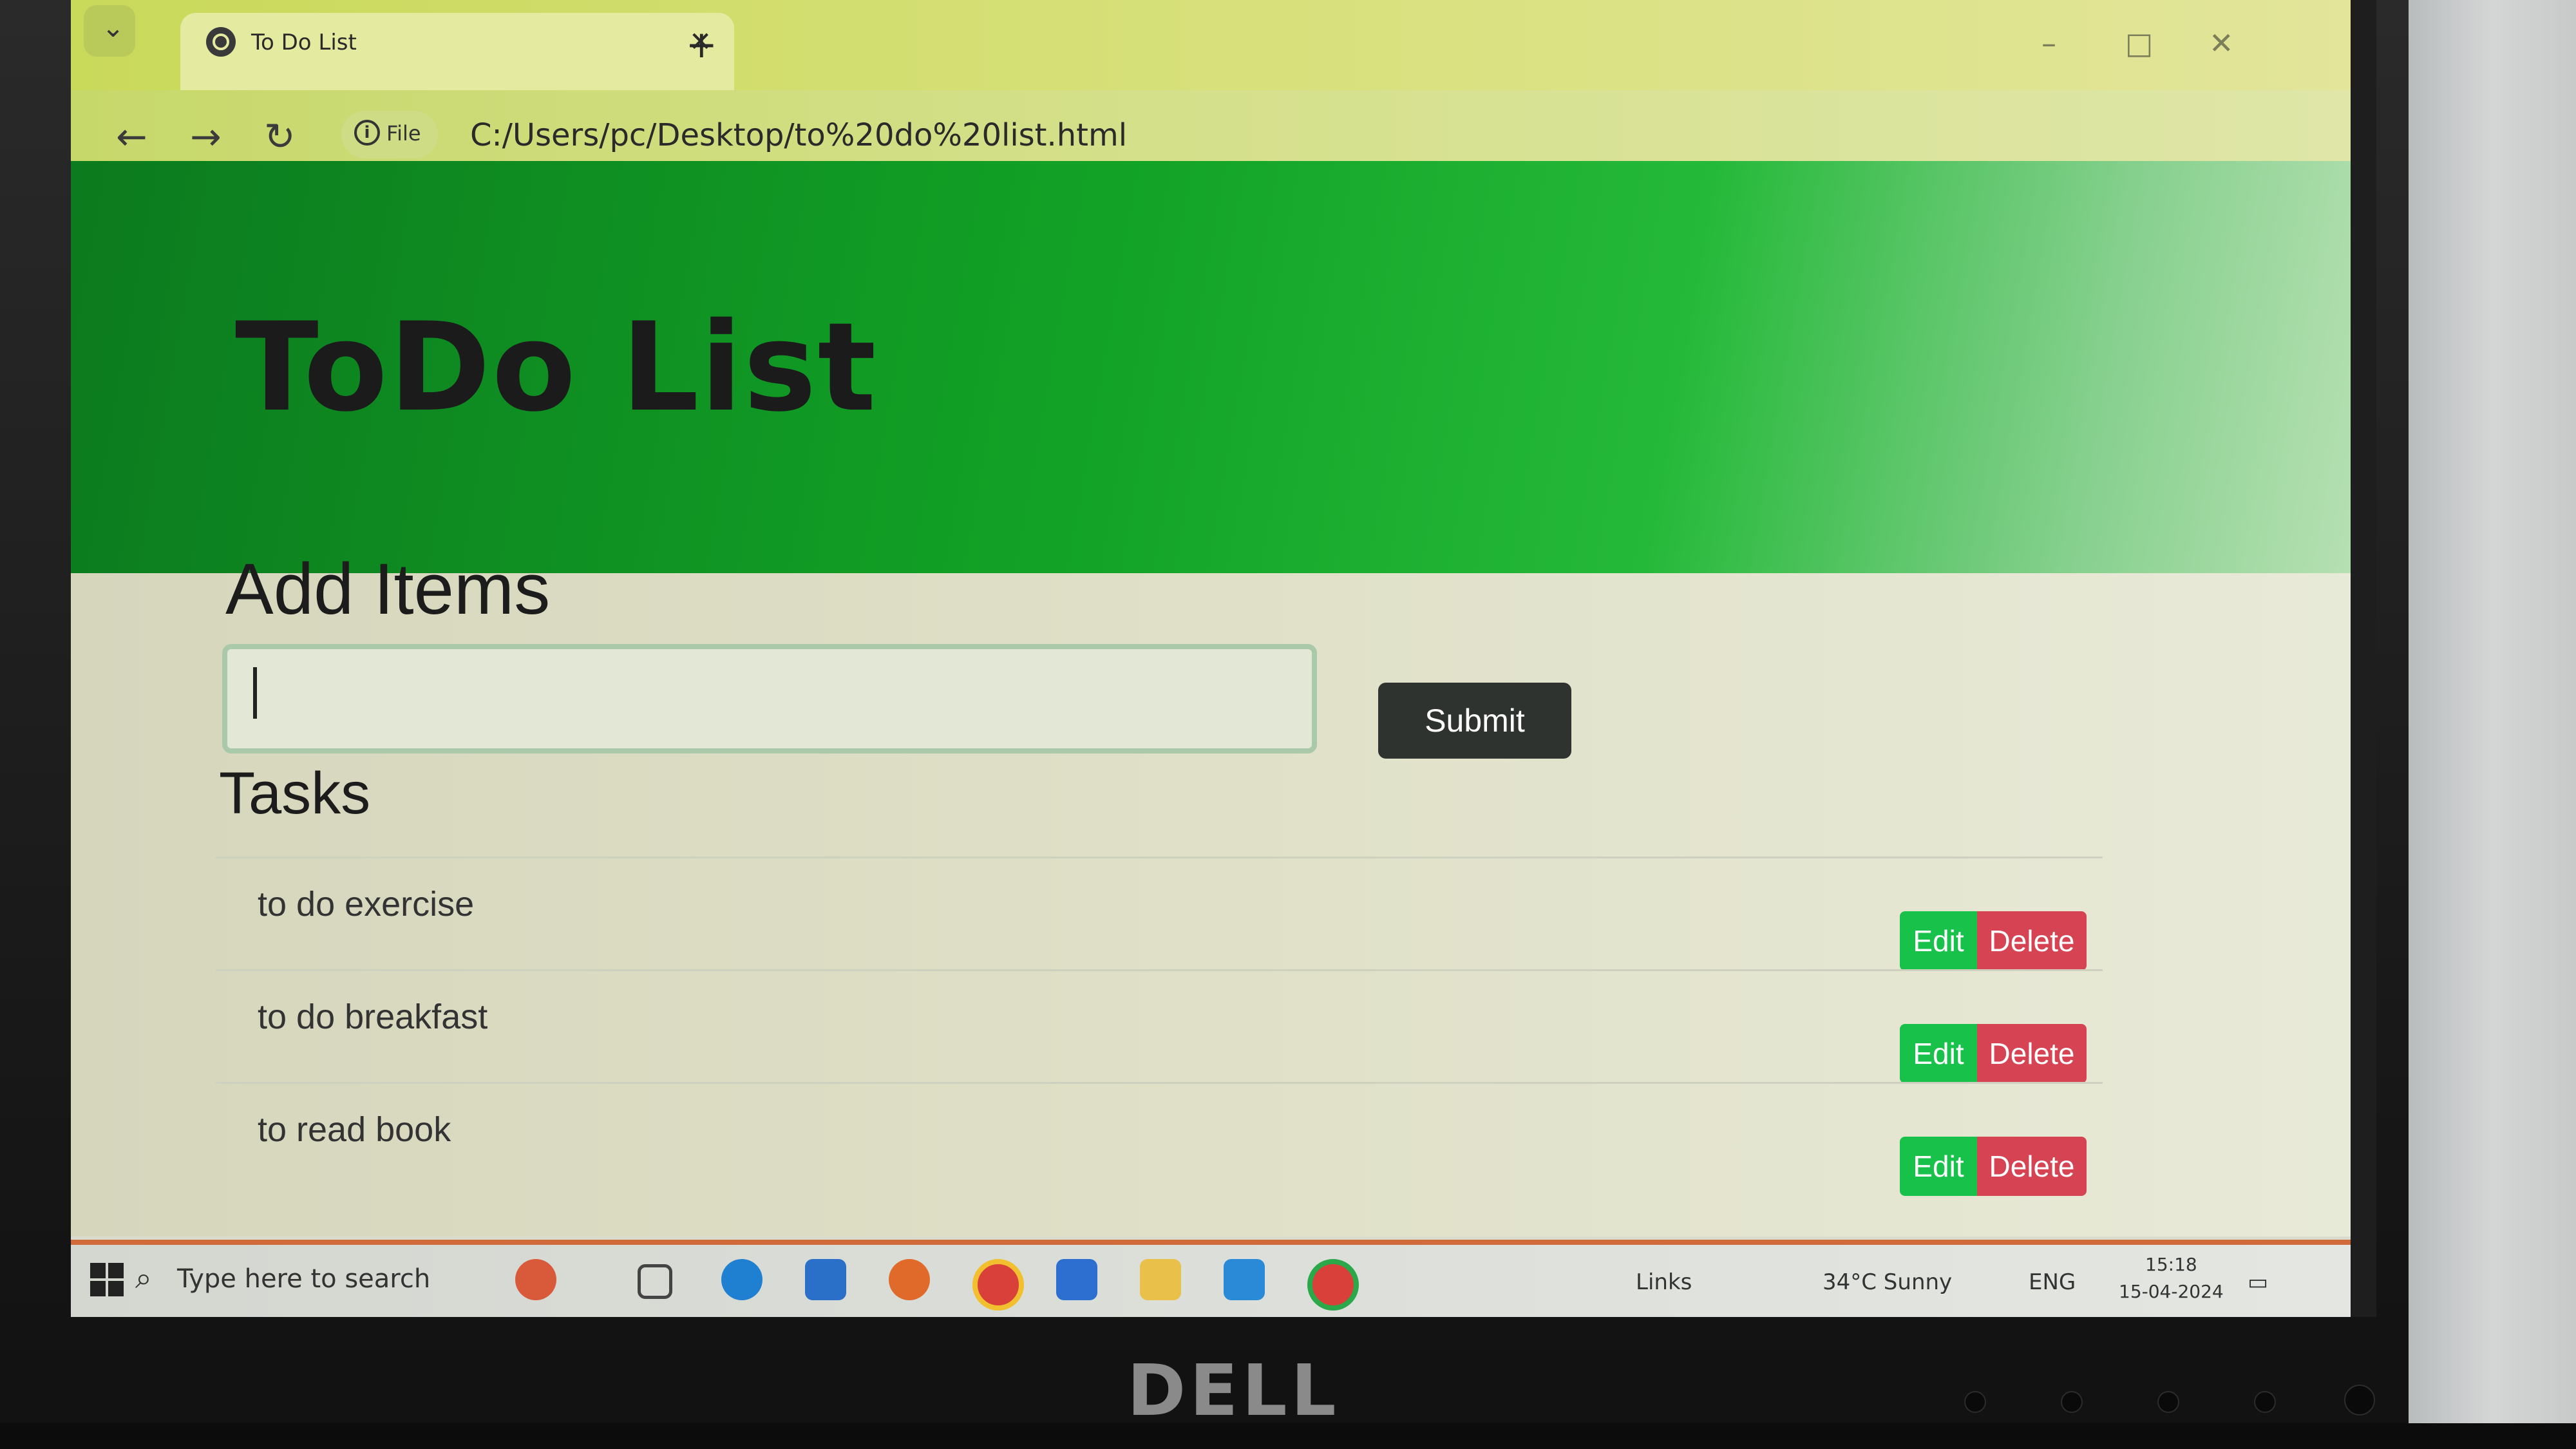 The width and height of the screenshot is (2576, 1449). Describe the element at coordinates (131, 136) in the screenshot. I see `back-icon: ←` at that location.